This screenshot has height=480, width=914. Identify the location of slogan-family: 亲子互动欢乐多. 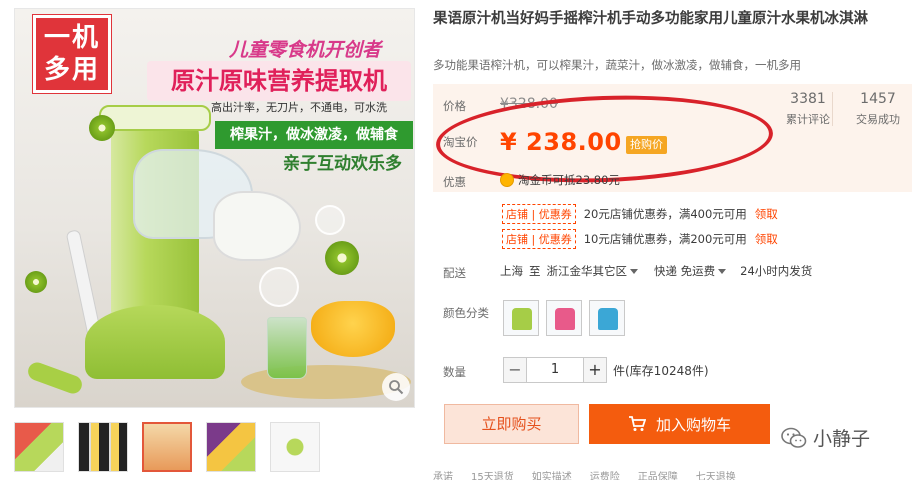
(342, 164).